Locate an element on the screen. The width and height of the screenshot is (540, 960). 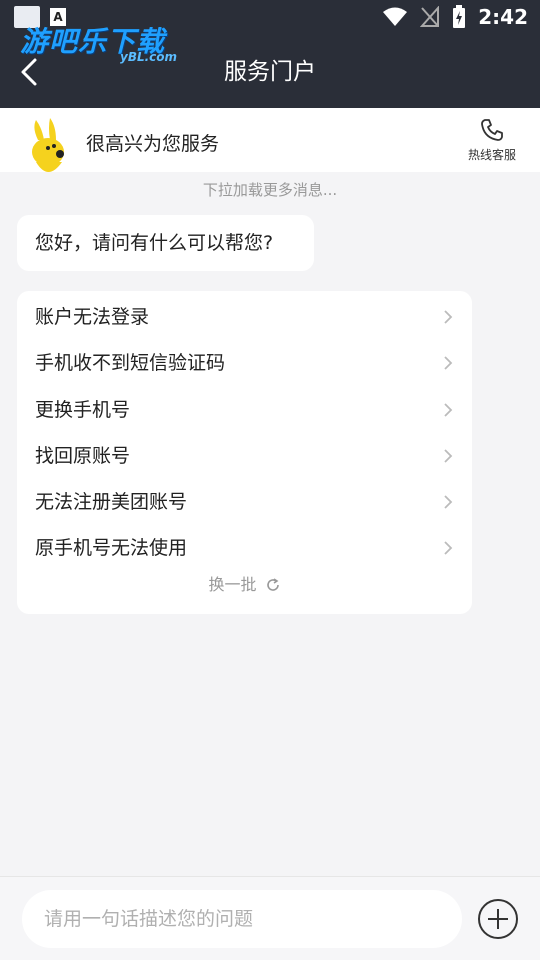
menu-item-label: 原手机号无法使用 is located at coordinates (111, 548).